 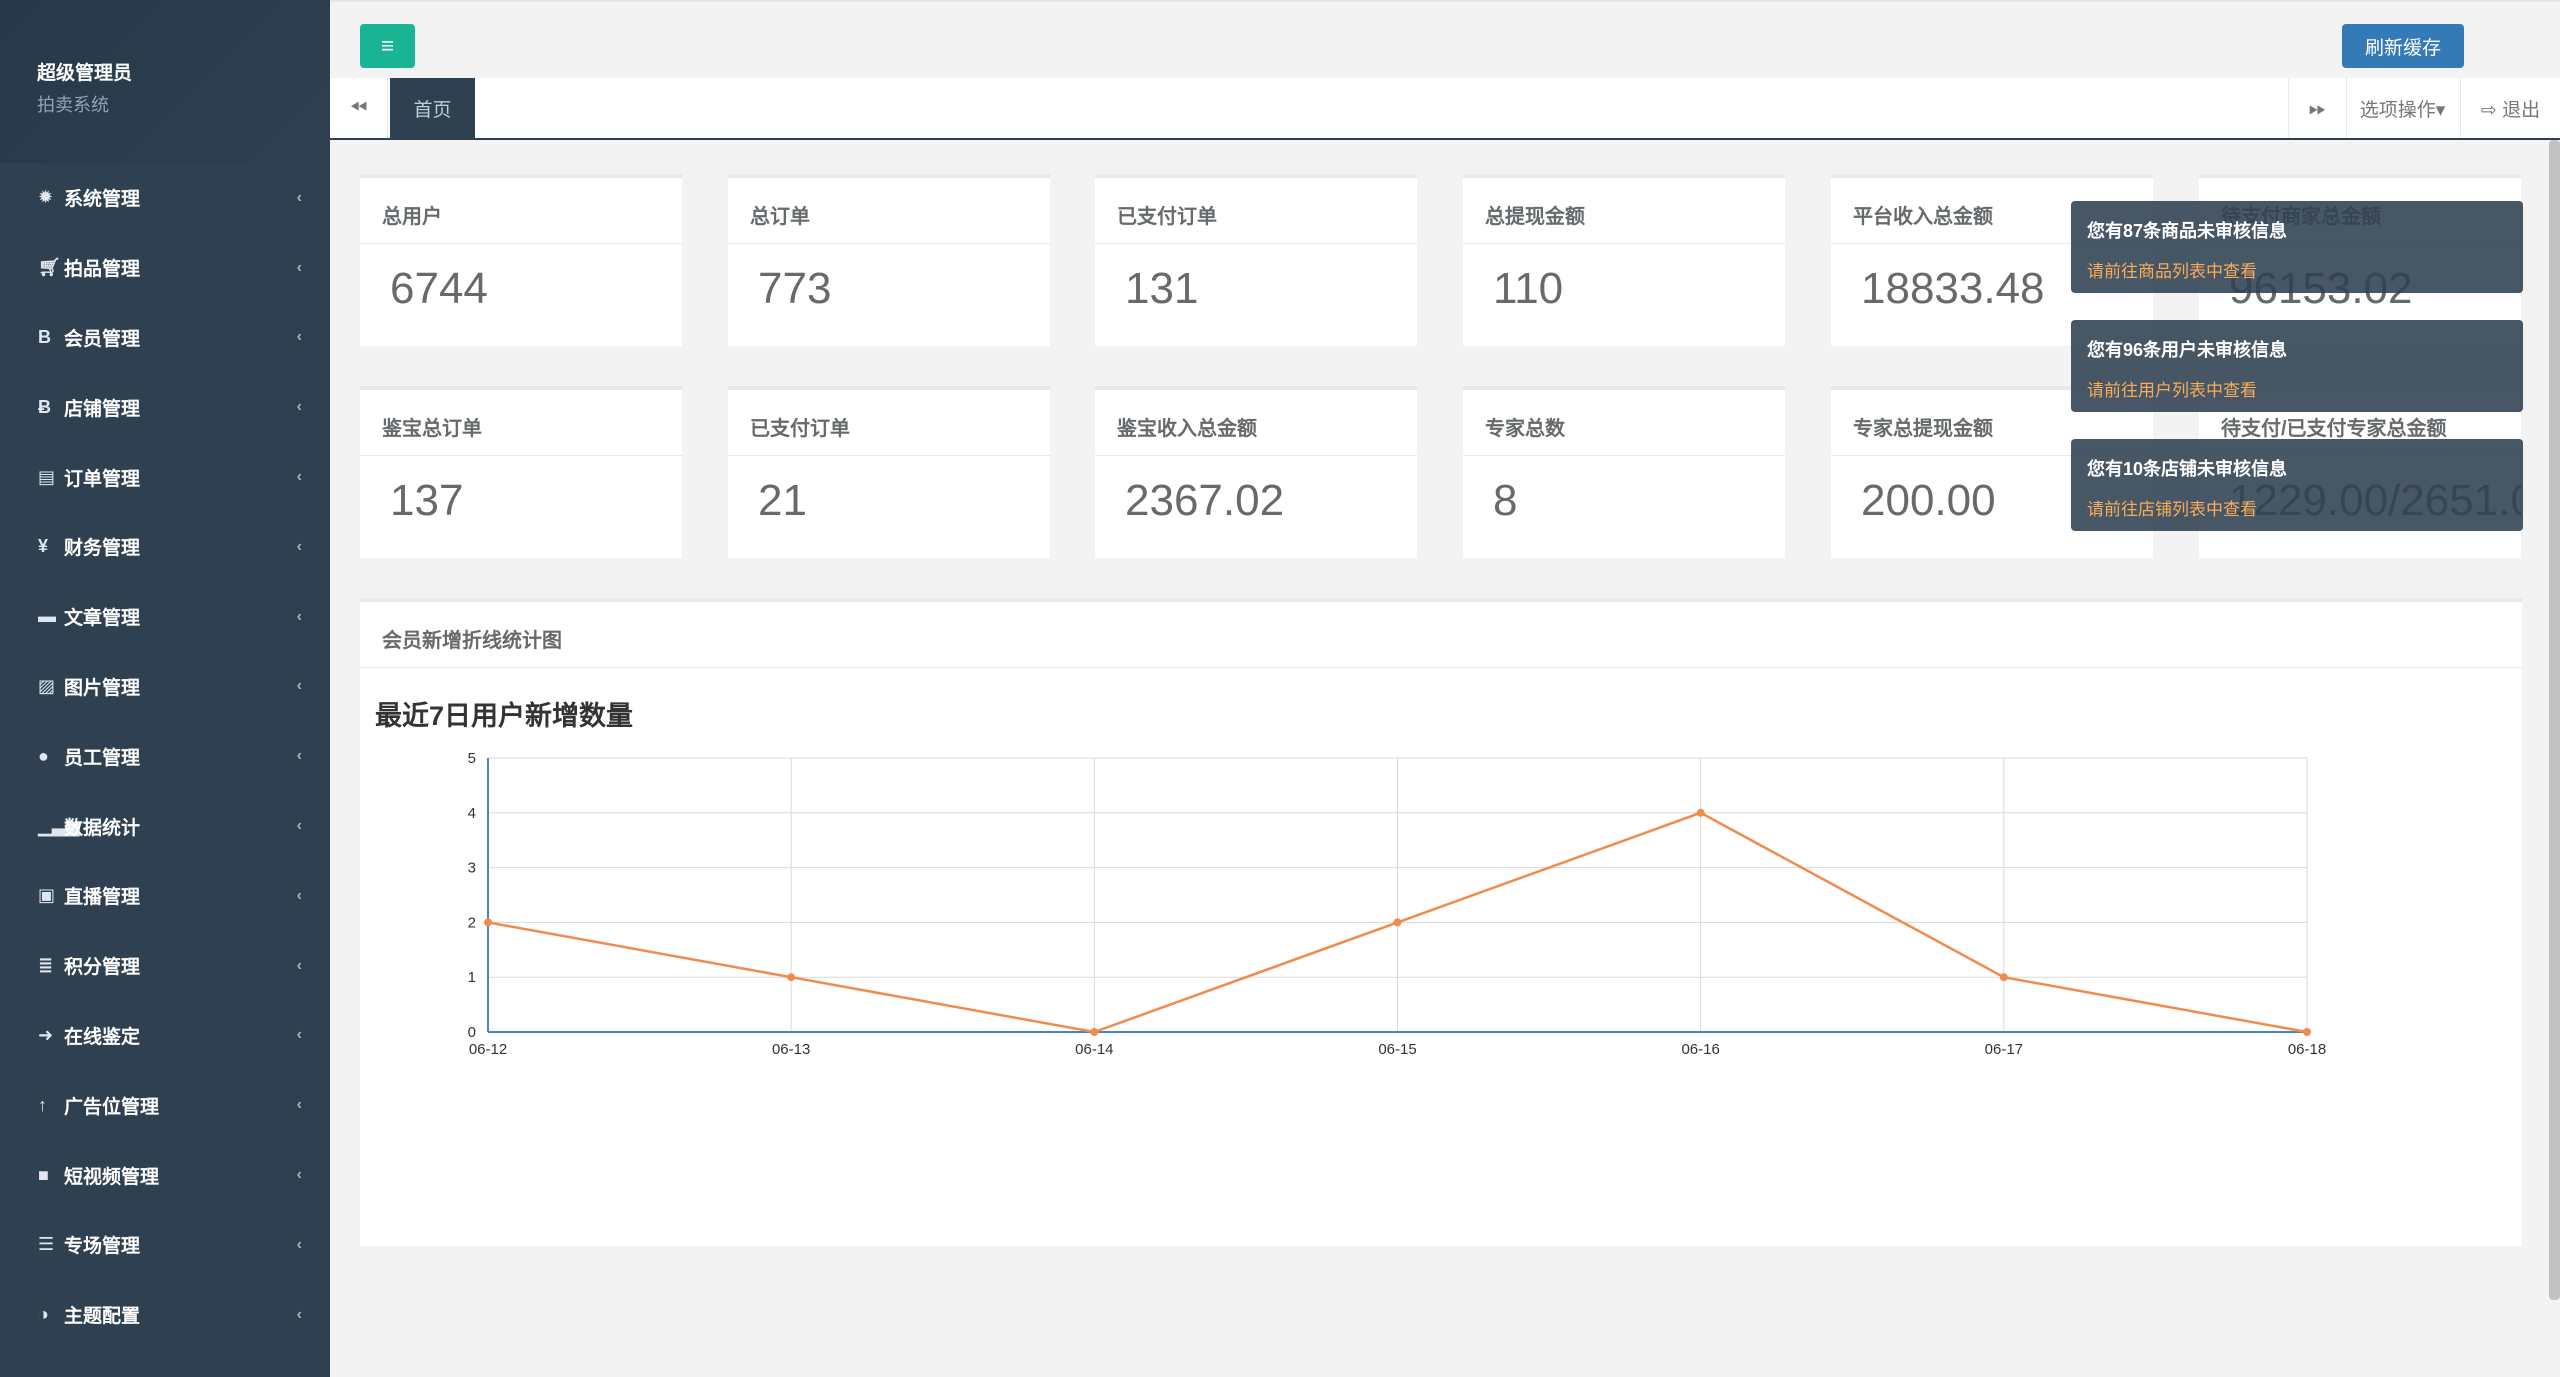 I want to click on sidebar-item: ● 员工管理 ‹, so click(x=165, y=756).